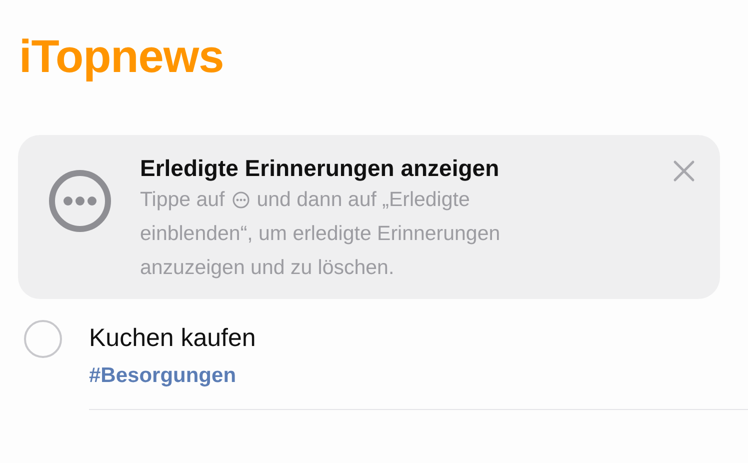 The width and height of the screenshot is (748, 463). I want to click on reminder-checkbox, so click(43, 339).